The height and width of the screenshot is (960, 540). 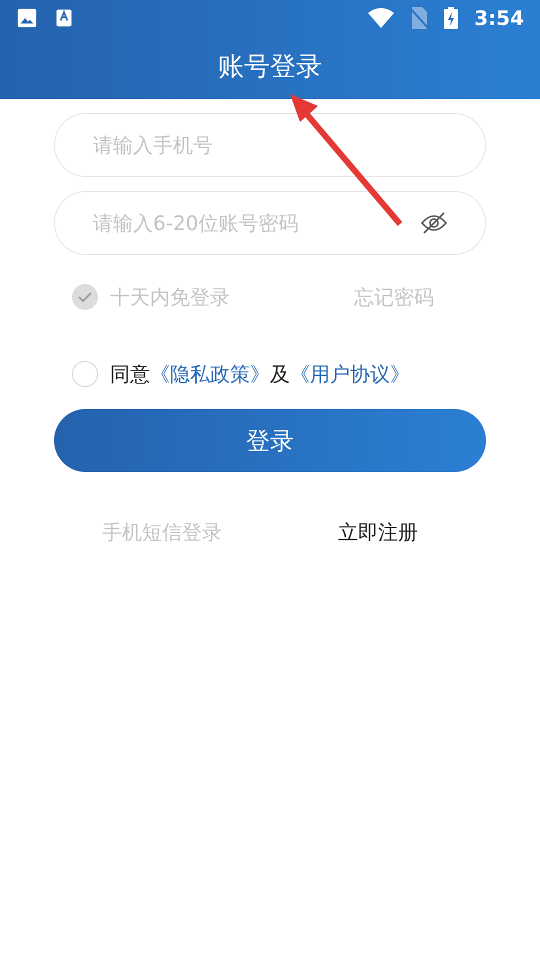 I want to click on agreement-text: 同意《隐私政策》及《用户协议》, so click(x=260, y=374).